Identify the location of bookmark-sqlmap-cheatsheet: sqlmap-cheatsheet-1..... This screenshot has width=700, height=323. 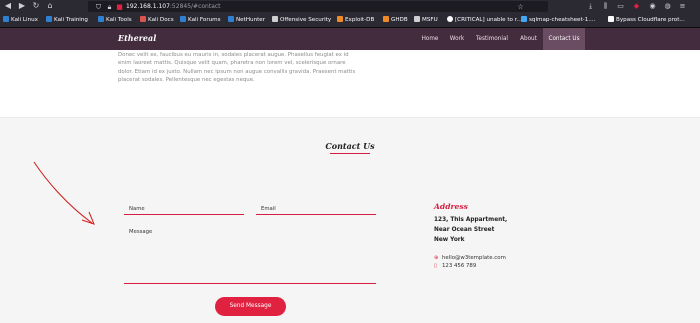
(558, 20).